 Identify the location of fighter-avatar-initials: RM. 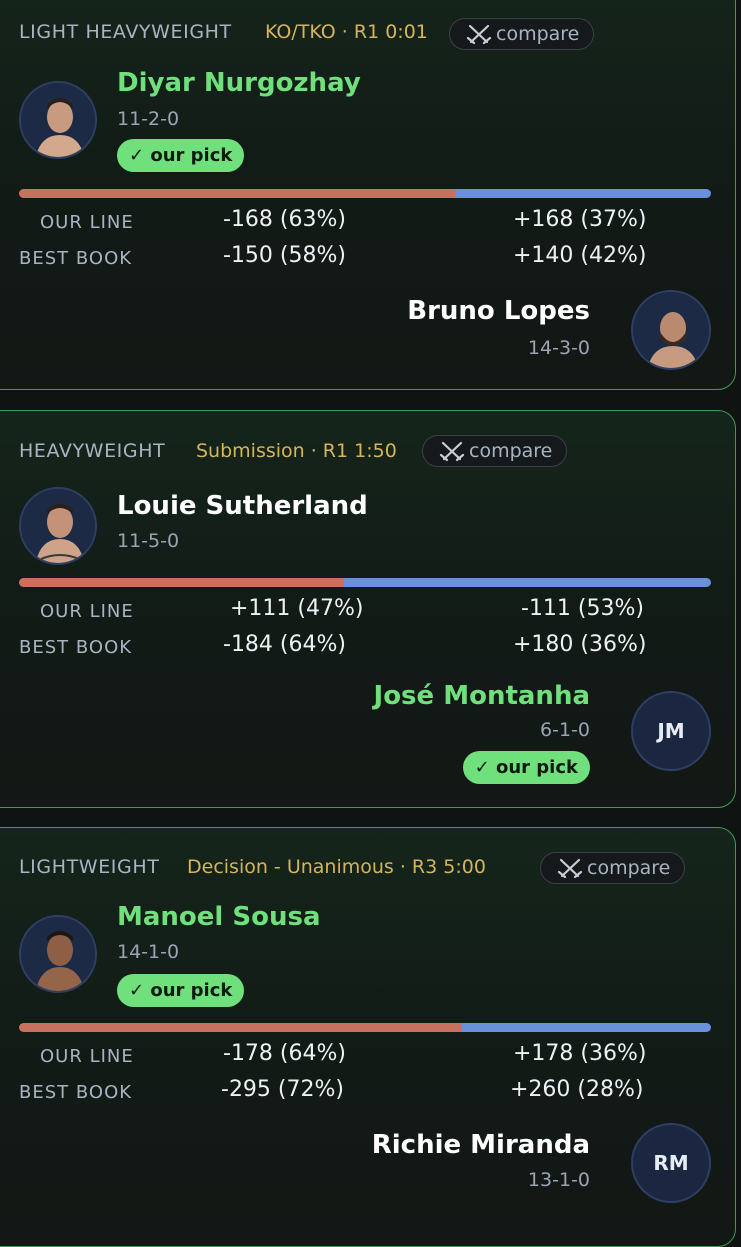
(671, 1163).